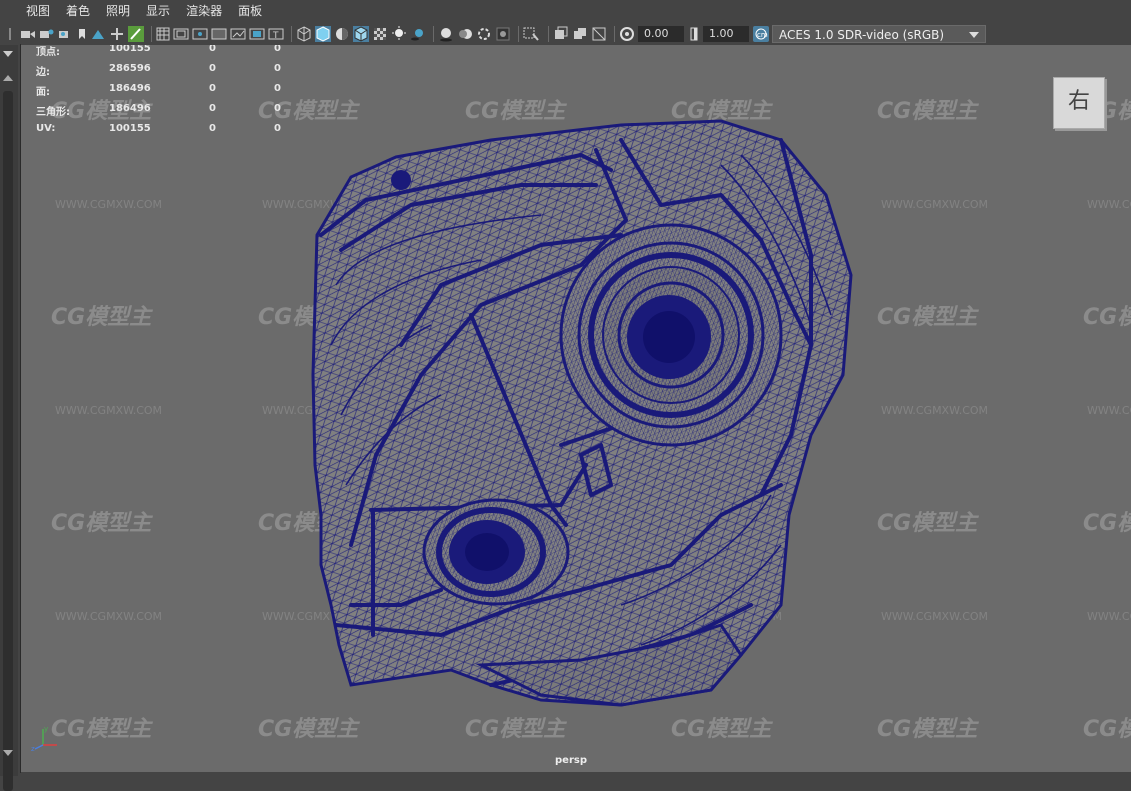 The image size is (1131, 791). Describe the element at coordinates (186, 54) in the screenshot. I see `stats-row-vertices: 顶点: 100155 0 0` at that location.